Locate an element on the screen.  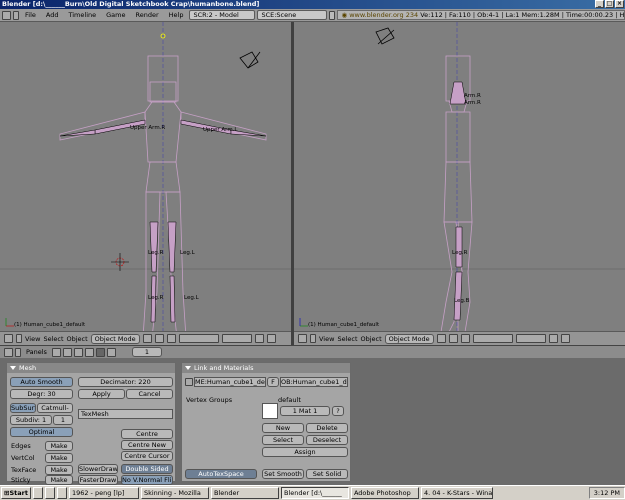
autotexspace-toggle: AutoTexSpace is located at coordinates (221, 474).